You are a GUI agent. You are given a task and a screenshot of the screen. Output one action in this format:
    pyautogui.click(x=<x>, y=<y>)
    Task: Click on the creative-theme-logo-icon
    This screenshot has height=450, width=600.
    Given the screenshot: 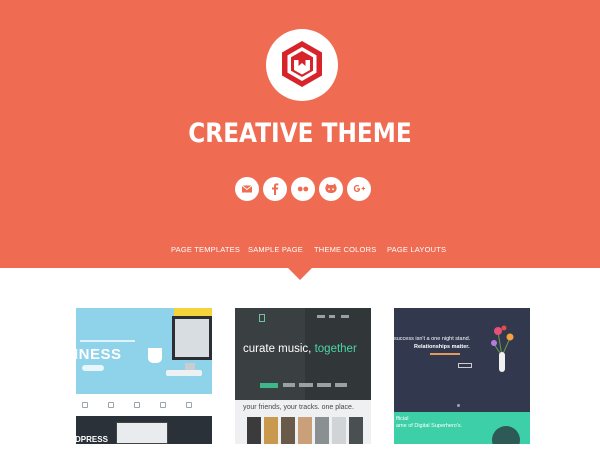 What is the action you would take?
    pyautogui.click(x=302, y=64)
    